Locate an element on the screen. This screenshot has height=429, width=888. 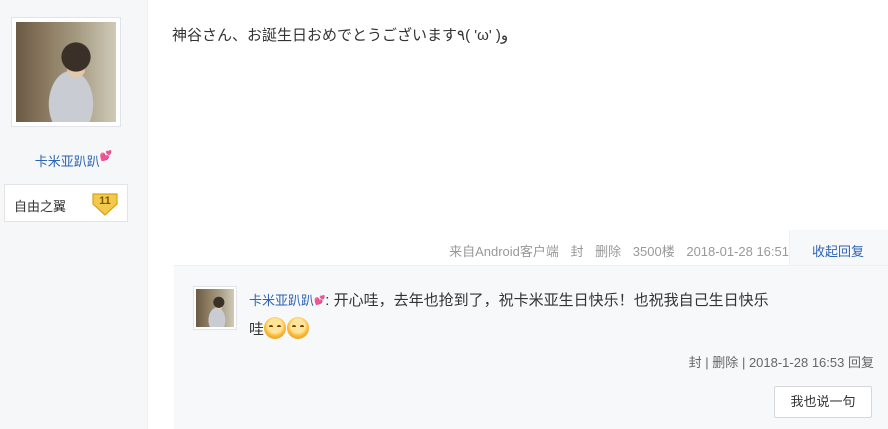
comment-avatar-image is located at coordinates (215, 308).